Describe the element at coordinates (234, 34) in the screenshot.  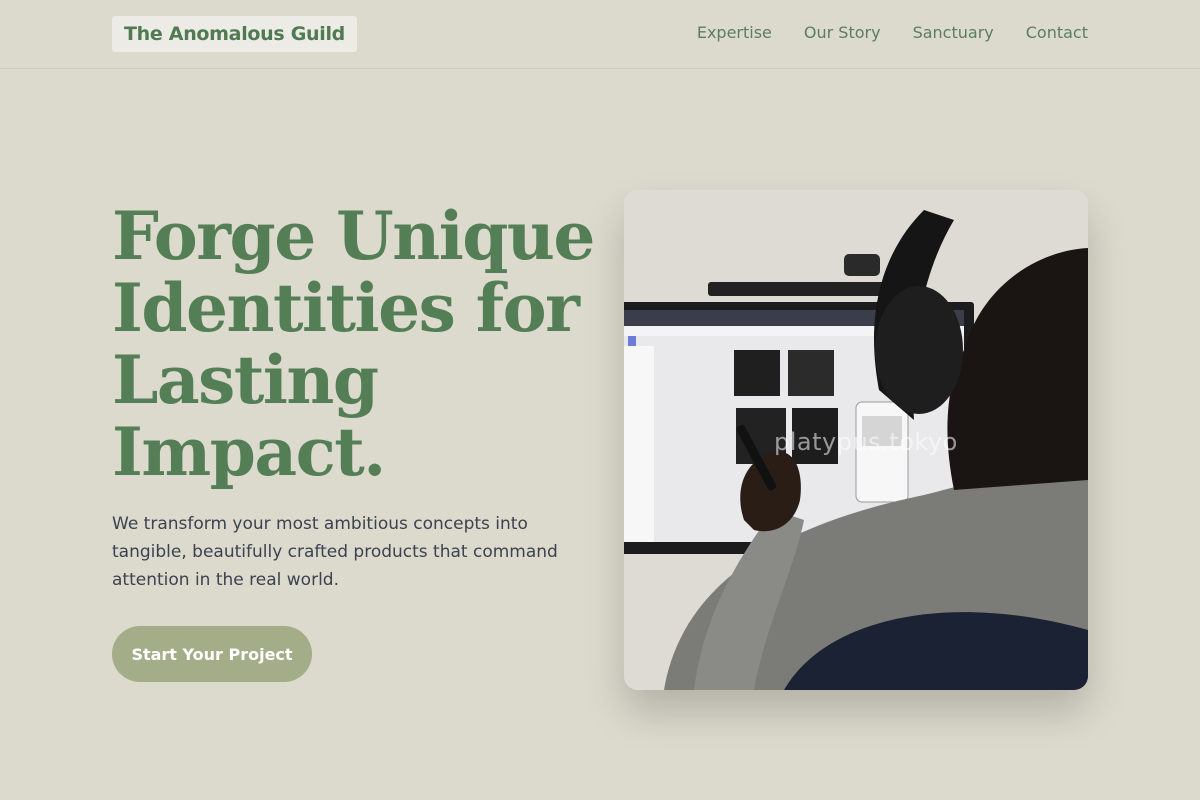
I see `site-logo: The Anomalous Guild` at that location.